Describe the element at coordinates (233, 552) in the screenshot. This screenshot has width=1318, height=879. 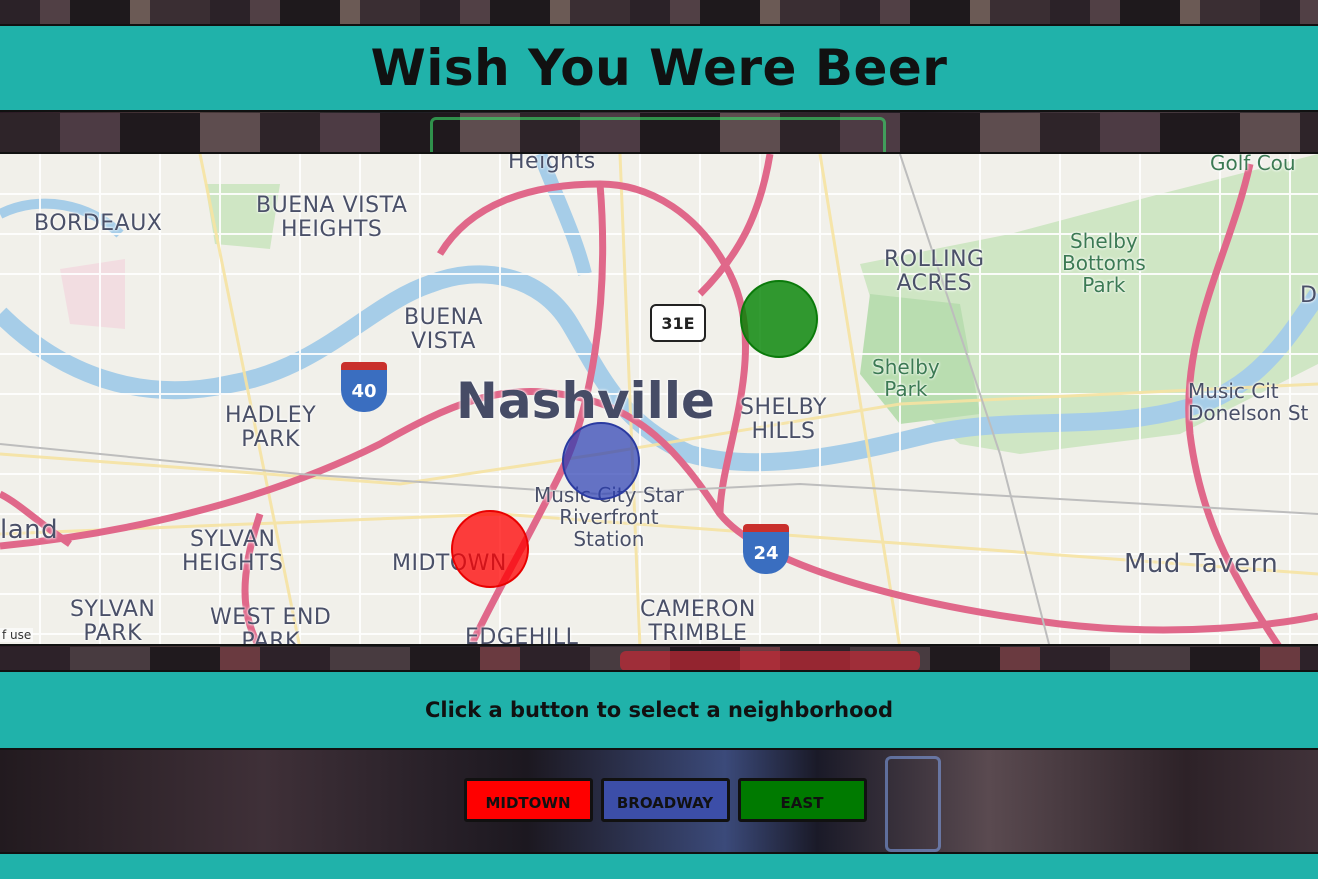
I see `map-label-sylvan-heights: SYLVAN HEIGHTS` at that location.